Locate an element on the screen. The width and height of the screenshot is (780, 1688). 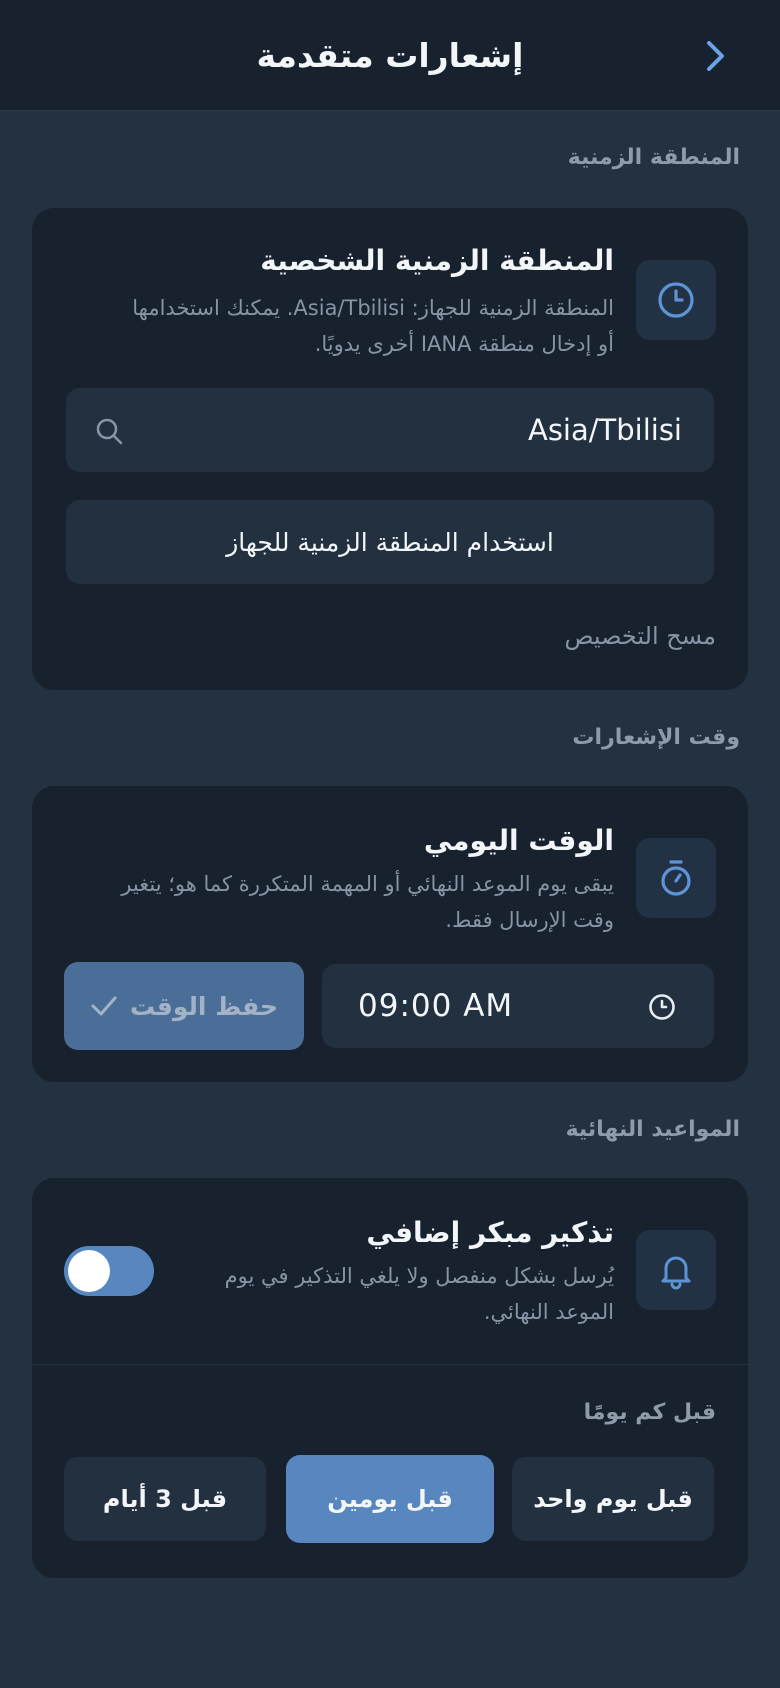
timezone-icon-box is located at coordinates (676, 300).